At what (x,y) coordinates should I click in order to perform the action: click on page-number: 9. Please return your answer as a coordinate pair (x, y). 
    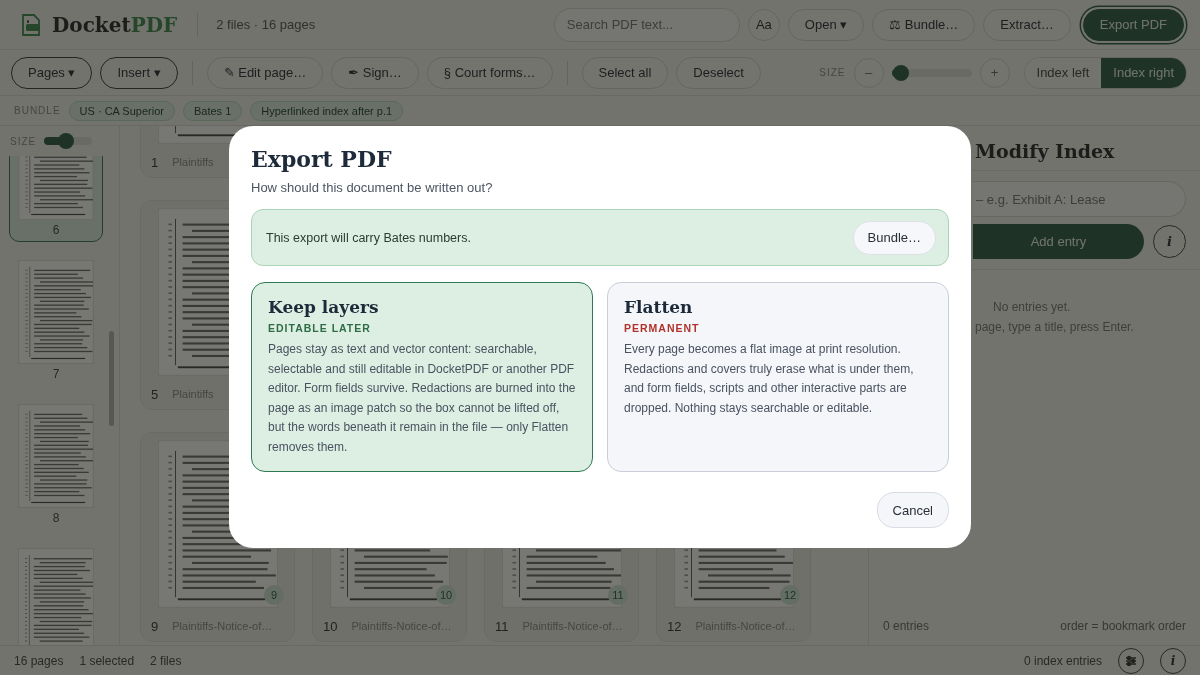
    Looking at the image, I should click on (155, 626).